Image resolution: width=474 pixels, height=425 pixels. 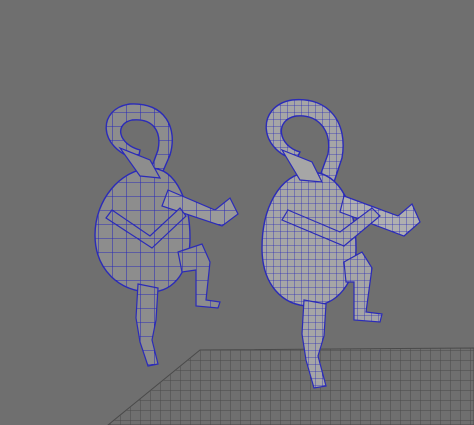 What do you see at coordinates (290, 386) in the screenshot?
I see `ground-grid` at bounding box center [290, 386].